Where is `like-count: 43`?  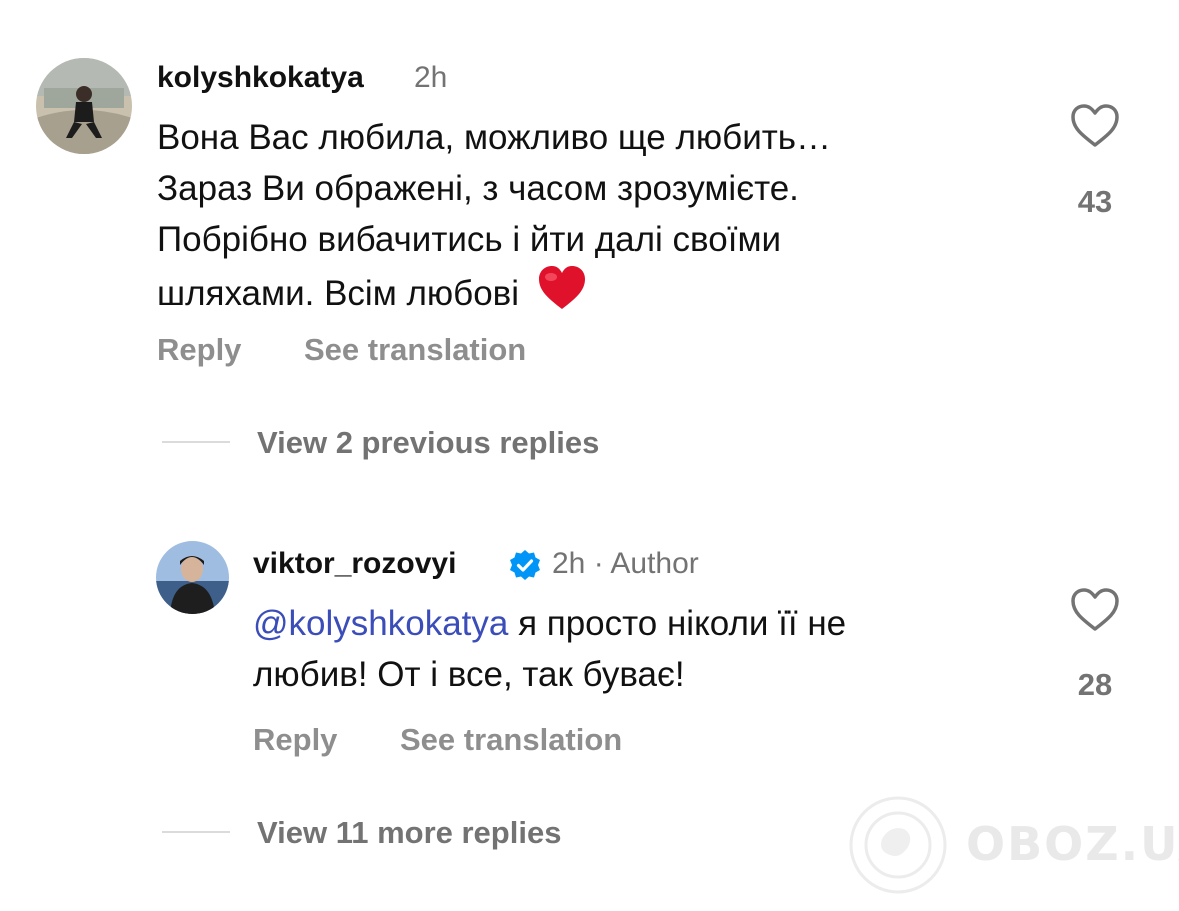 like-count: 43 is located at coordinates (1095, 201).